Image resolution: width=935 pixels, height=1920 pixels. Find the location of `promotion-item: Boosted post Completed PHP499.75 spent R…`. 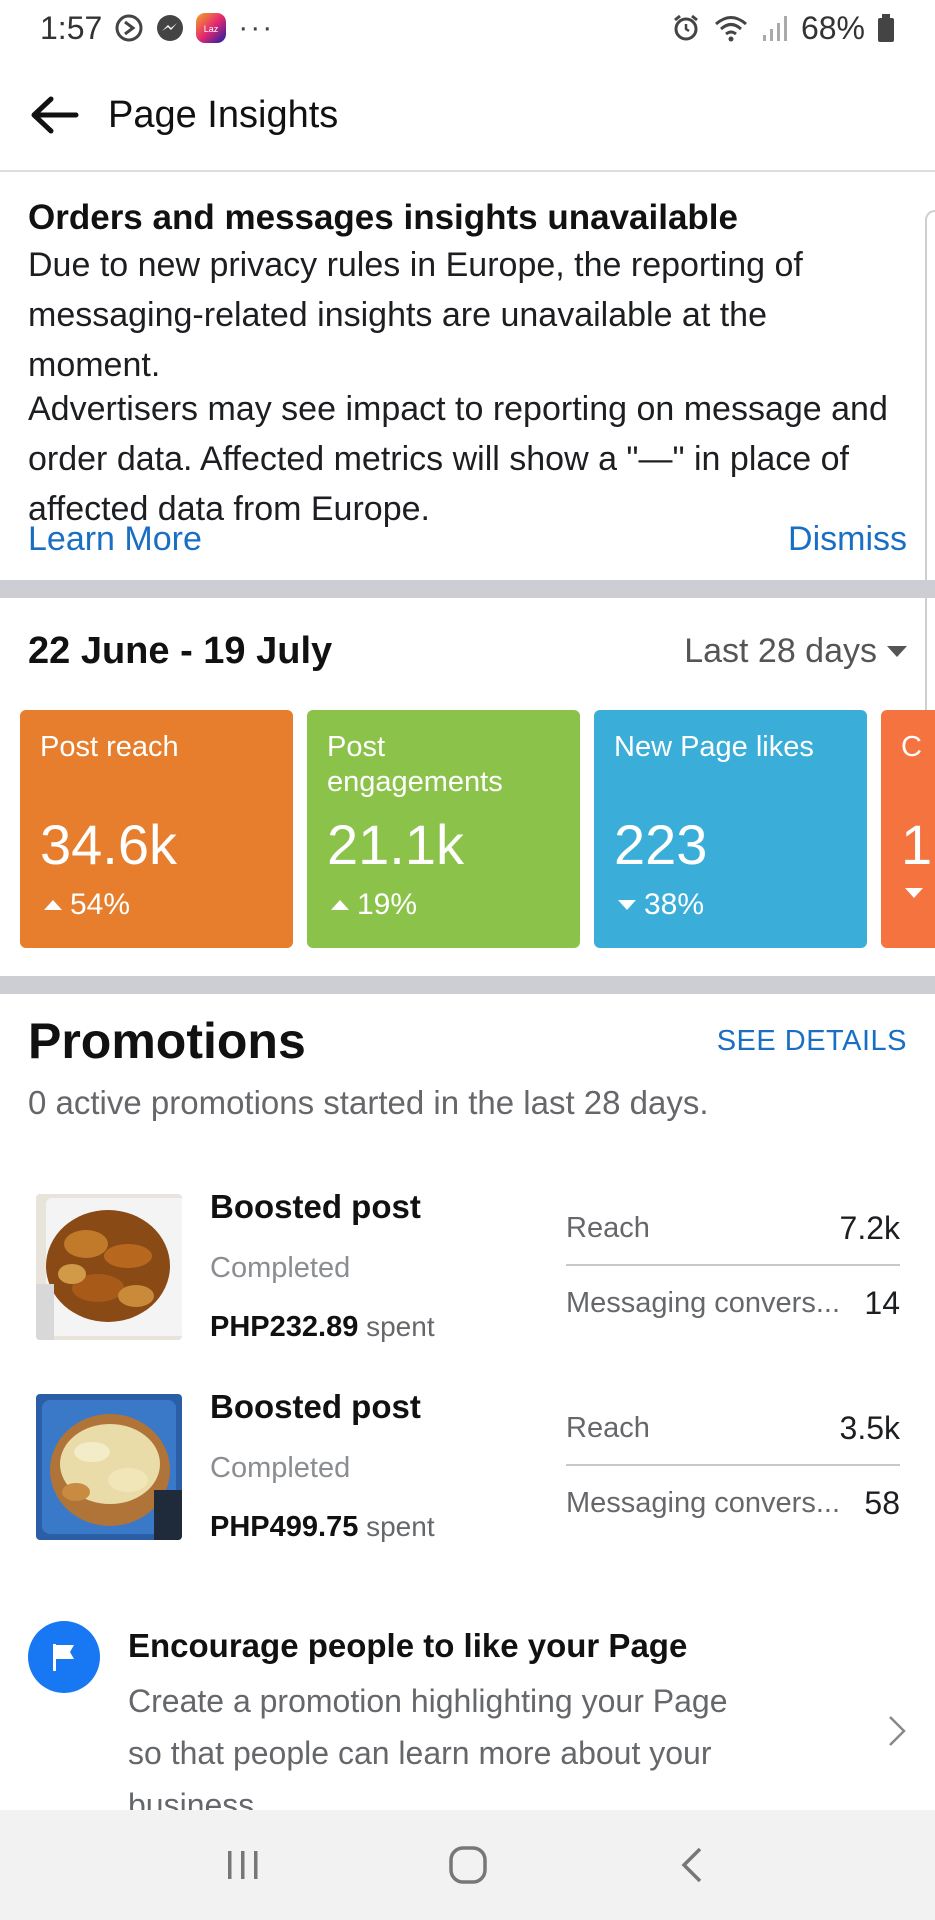

promotion-item: Boosted post Completed PHP499.75 spent R… is located at coordinates (471, 1465).